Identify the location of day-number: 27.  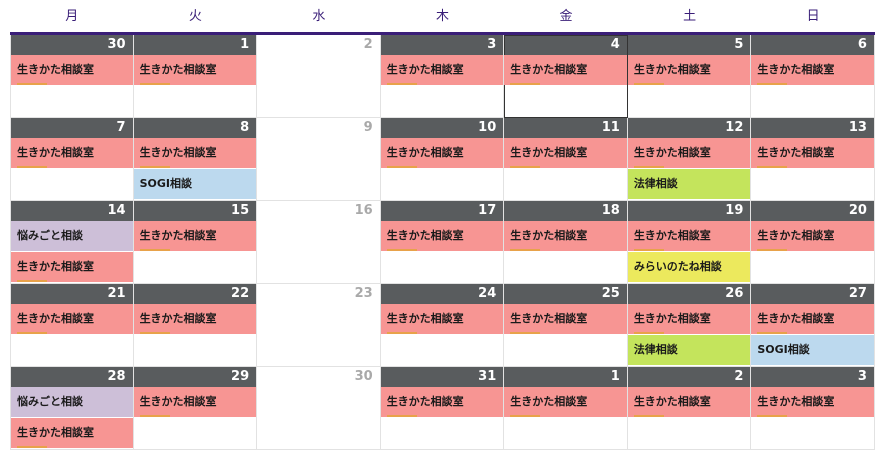
(812, 294).